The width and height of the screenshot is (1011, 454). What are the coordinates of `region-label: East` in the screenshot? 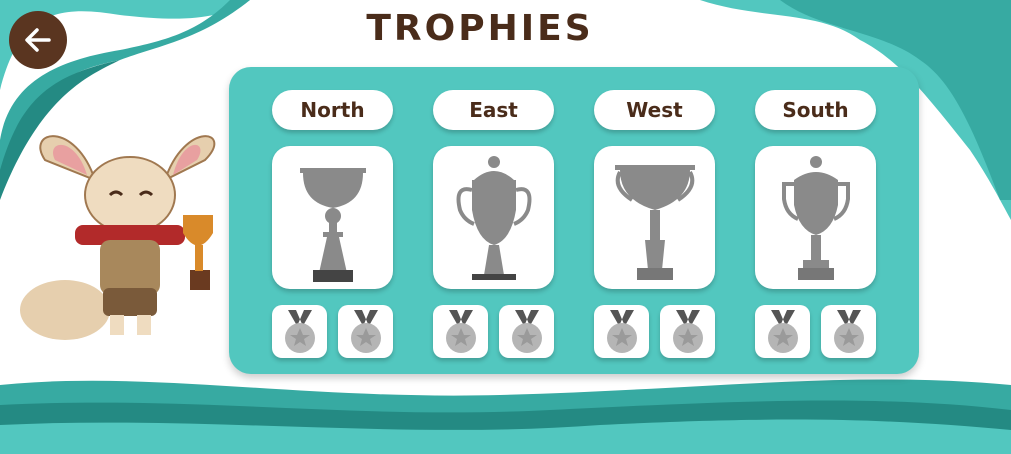 It's located at (493, 110).